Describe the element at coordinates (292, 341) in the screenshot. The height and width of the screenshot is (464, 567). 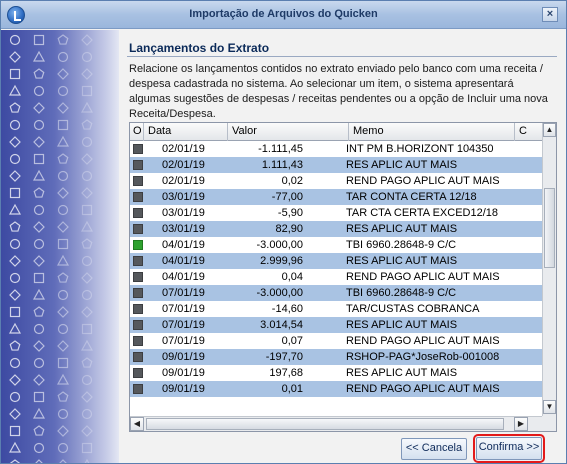
I see `row-value: 0,07` at that location.